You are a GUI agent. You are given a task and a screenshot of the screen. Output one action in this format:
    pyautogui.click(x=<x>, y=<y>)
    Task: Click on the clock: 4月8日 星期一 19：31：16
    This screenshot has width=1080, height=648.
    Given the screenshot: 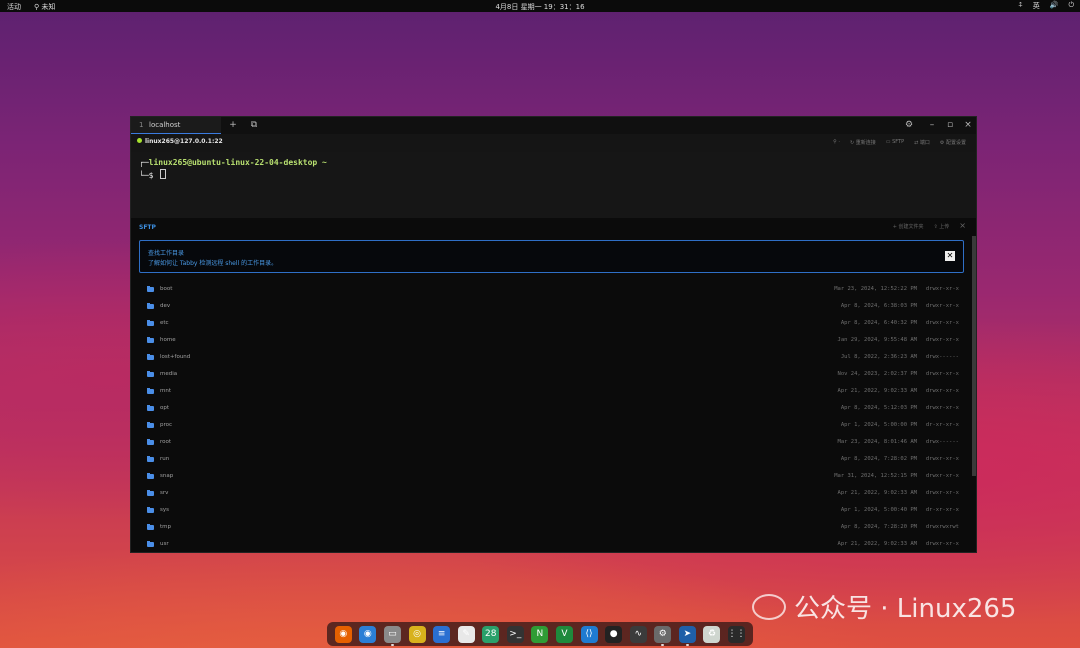 What is the action you would take?
    pyautogui.click(x=540, y=7)
    